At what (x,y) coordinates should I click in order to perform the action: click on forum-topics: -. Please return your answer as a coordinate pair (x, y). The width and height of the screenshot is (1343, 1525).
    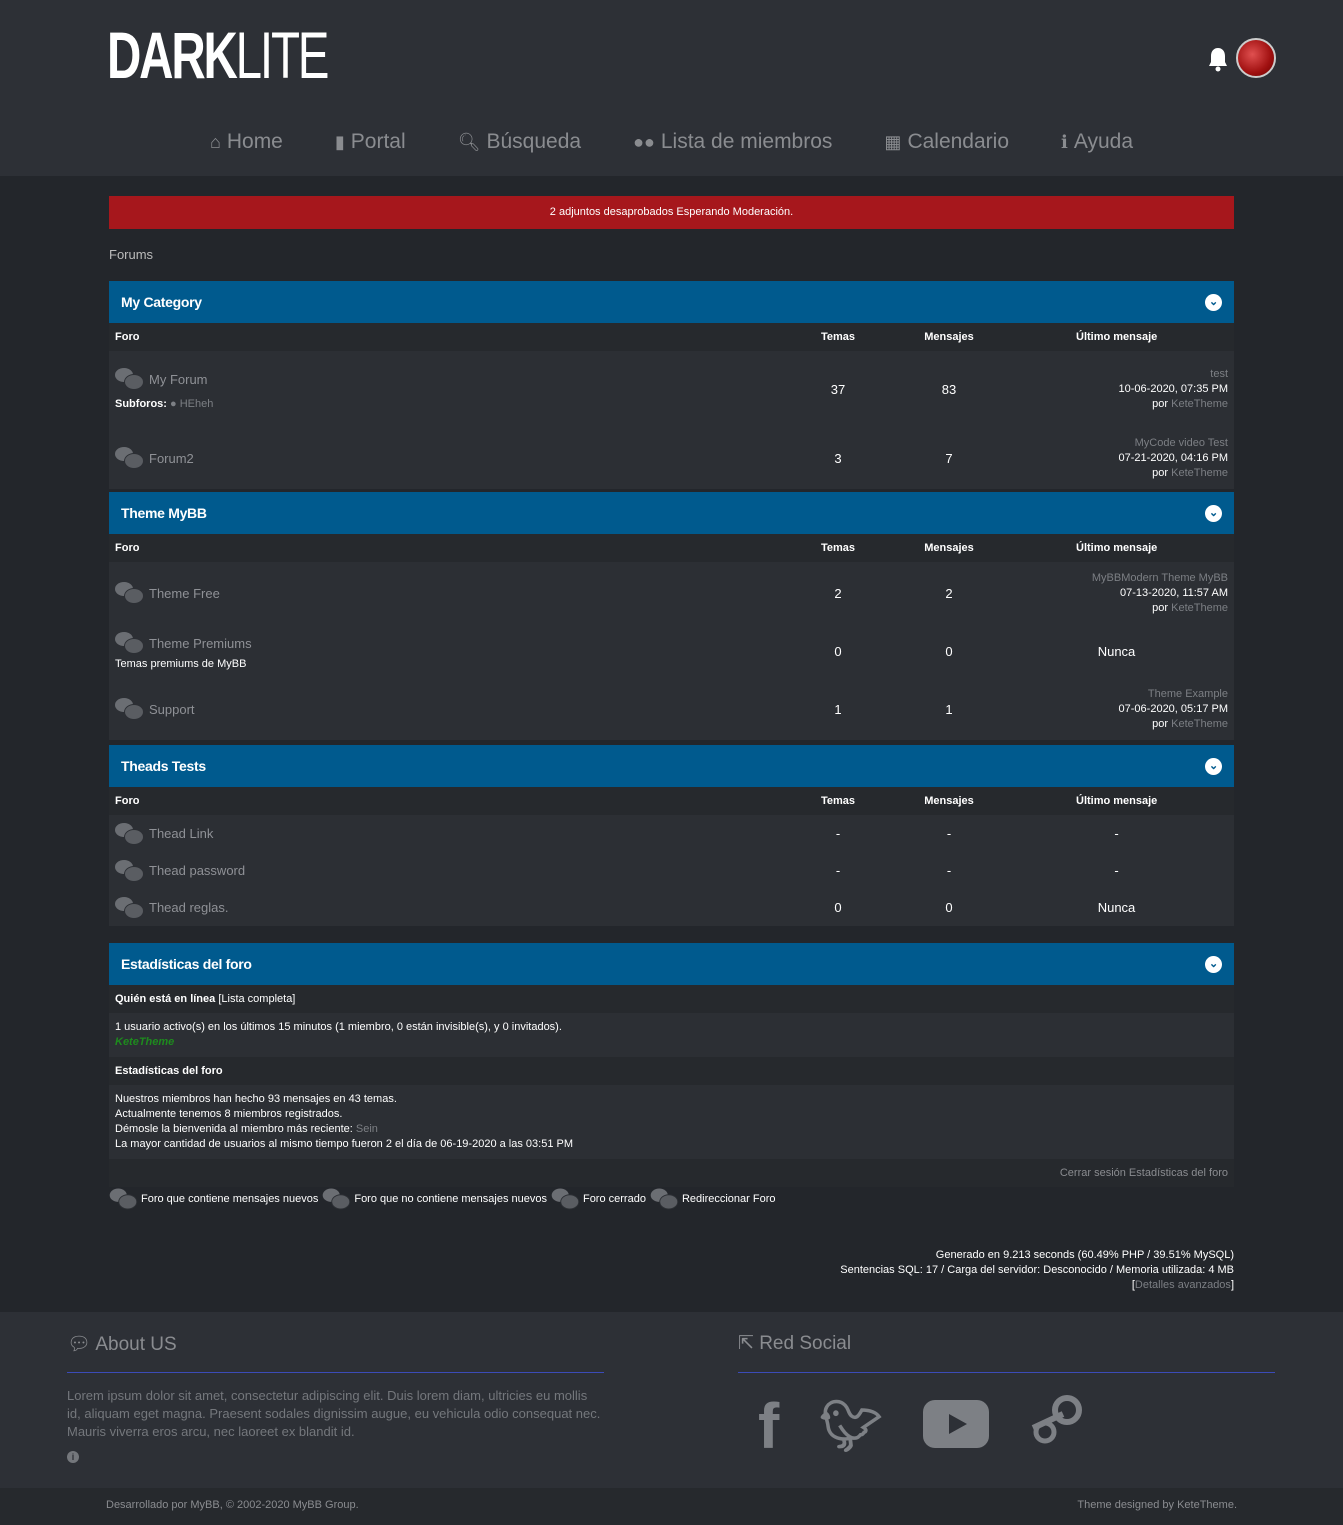
    Looking at the image, I should click on (838, 870).